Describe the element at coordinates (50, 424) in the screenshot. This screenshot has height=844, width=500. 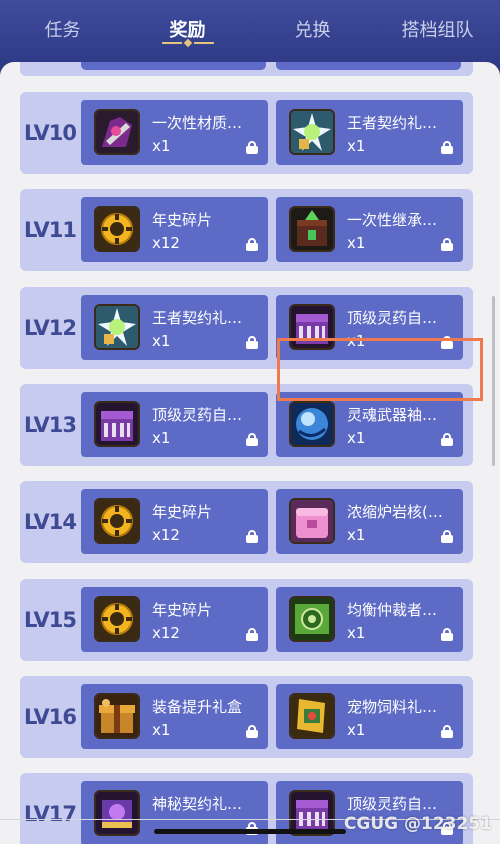
I see `level-label: LV13` at that location.